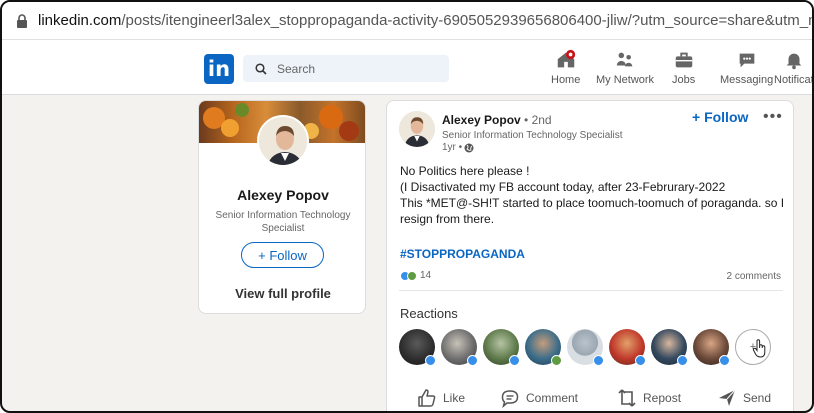 This screenshot has width=814, height=413. Describe the element at coordinates (462, 254) in the screenshot. I see `hashtag-link: #STOPPROPAGANDA` at that location.